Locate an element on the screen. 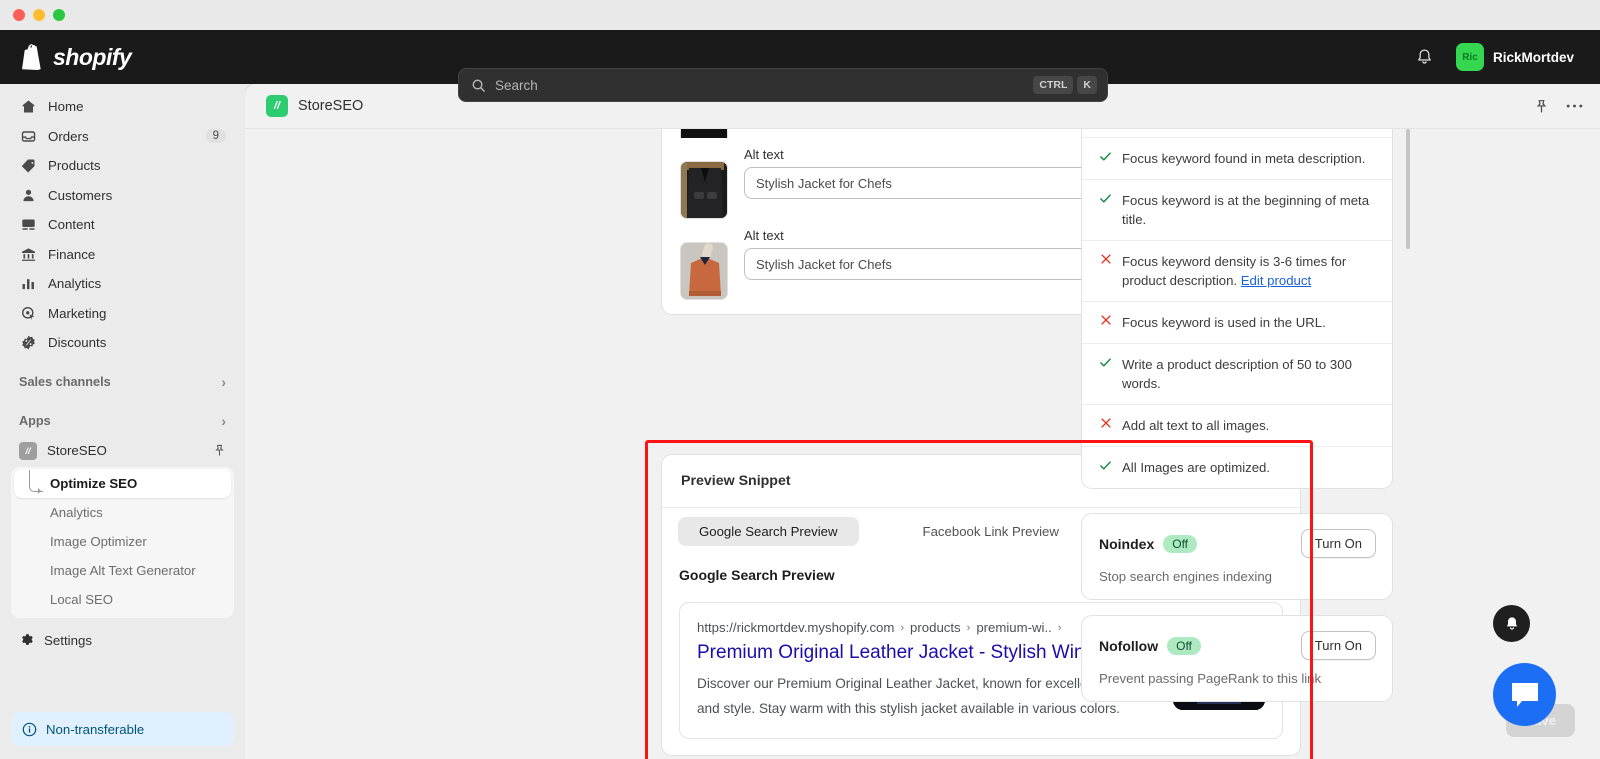  sidebar-item-discounts: Discounts is located at coordinates (122, 342).